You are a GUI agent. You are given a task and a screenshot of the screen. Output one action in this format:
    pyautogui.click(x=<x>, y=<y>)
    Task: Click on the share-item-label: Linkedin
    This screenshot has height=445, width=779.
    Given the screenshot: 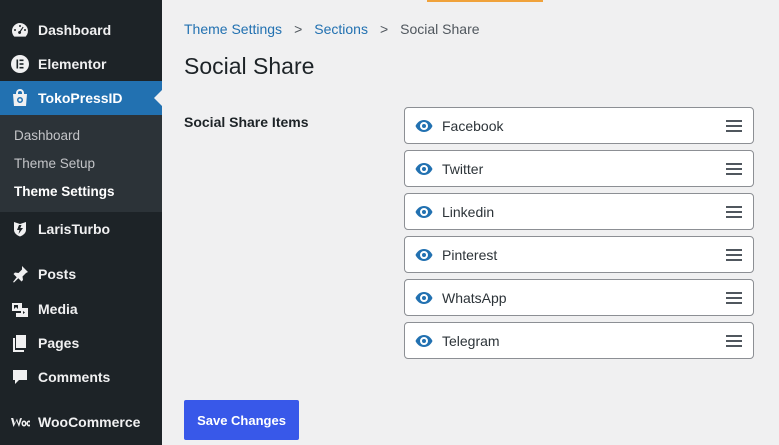 What is the action you would take?
    pyautogui.click(x=468, y=211)
    